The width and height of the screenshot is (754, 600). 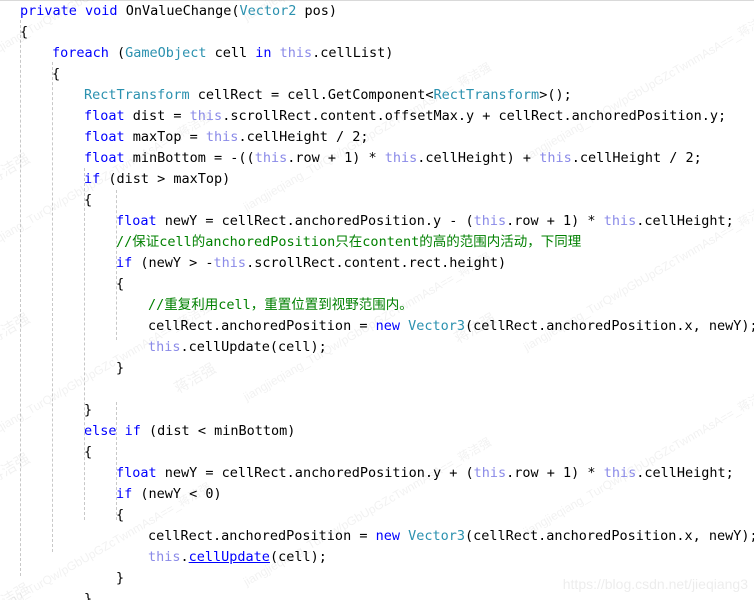 What do you see at coordinates (80, 53) in the screenshot?
I see `code-token-kw: foreach` at bounding box center [80, 53].